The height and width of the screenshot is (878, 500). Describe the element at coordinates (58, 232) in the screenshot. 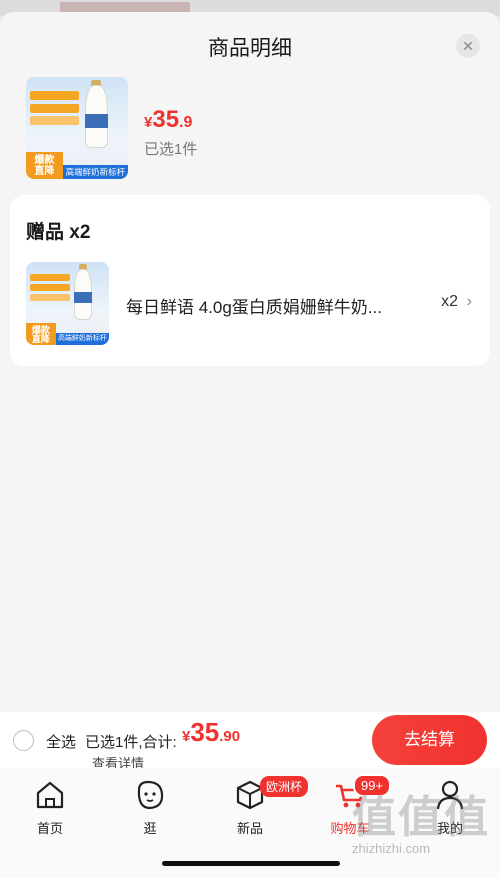

I see `gift-title: 赠品 x2` at that location.